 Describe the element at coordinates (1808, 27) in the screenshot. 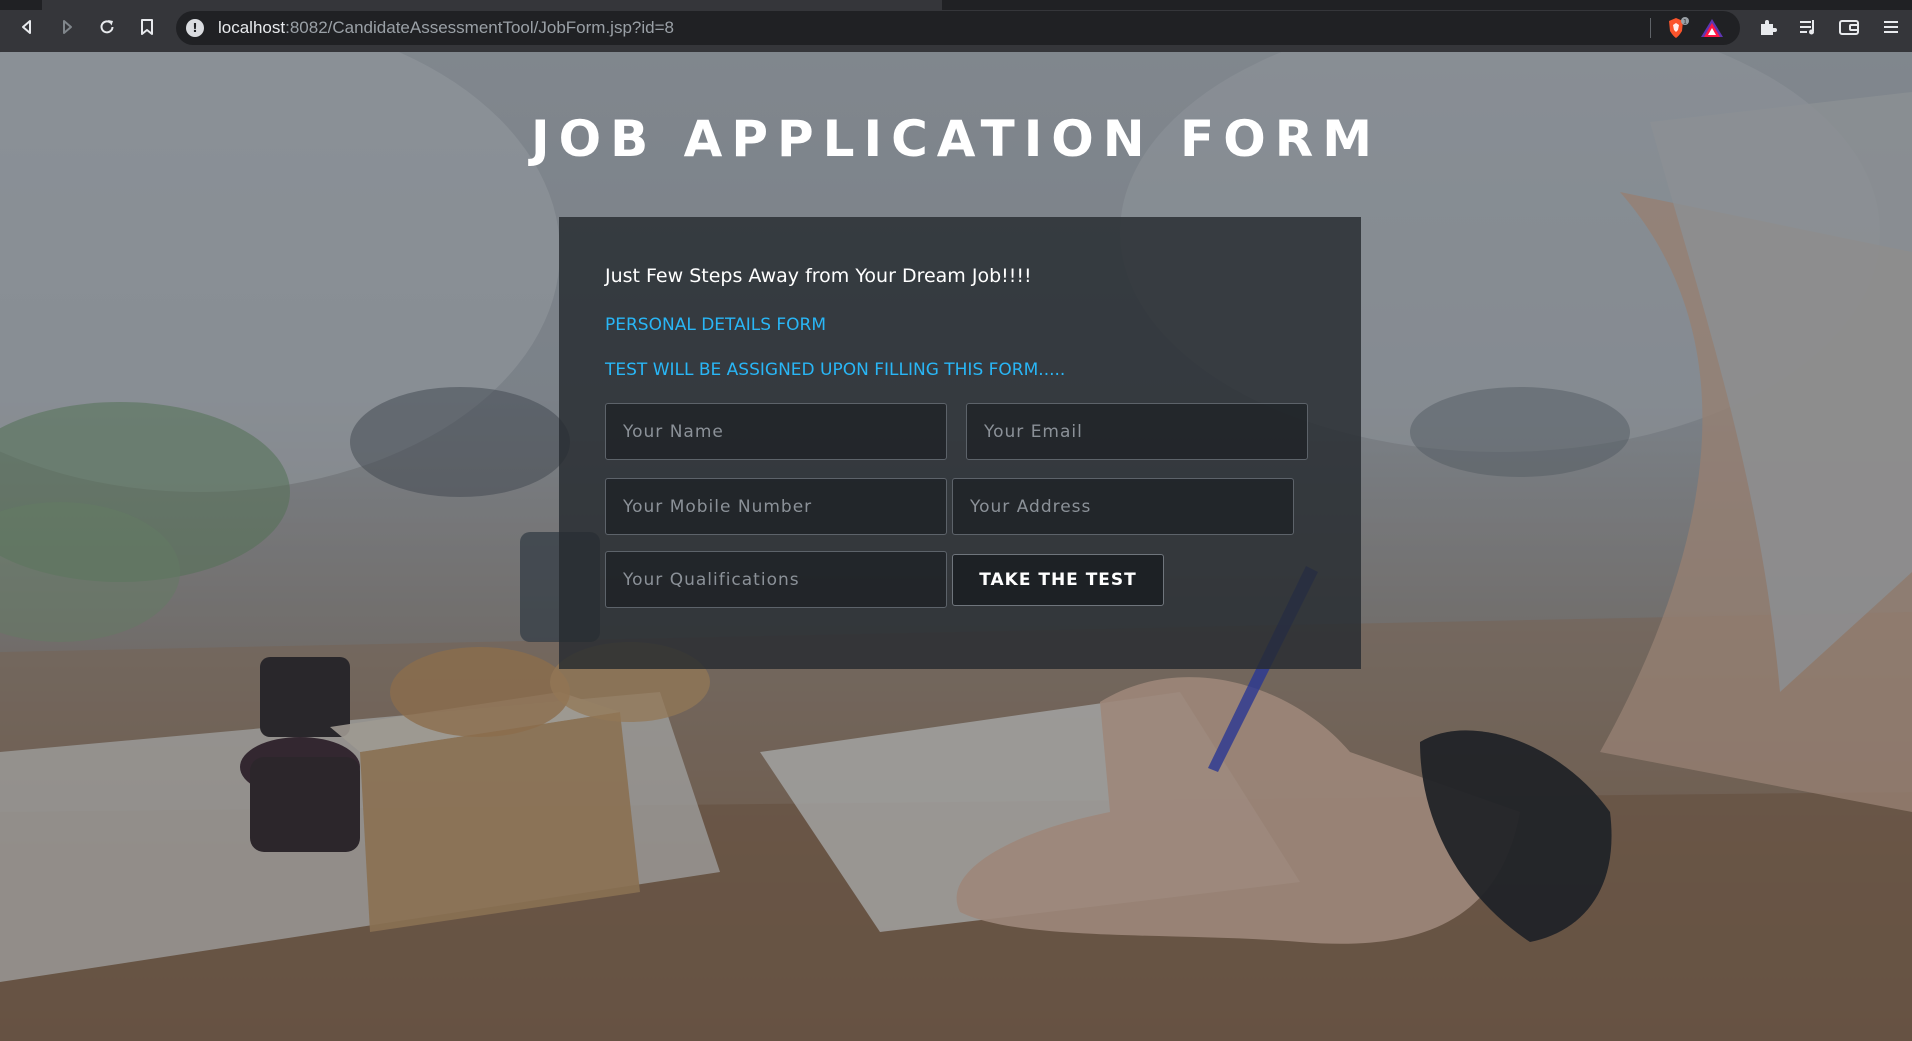

I see `playlist-icon` at that location.